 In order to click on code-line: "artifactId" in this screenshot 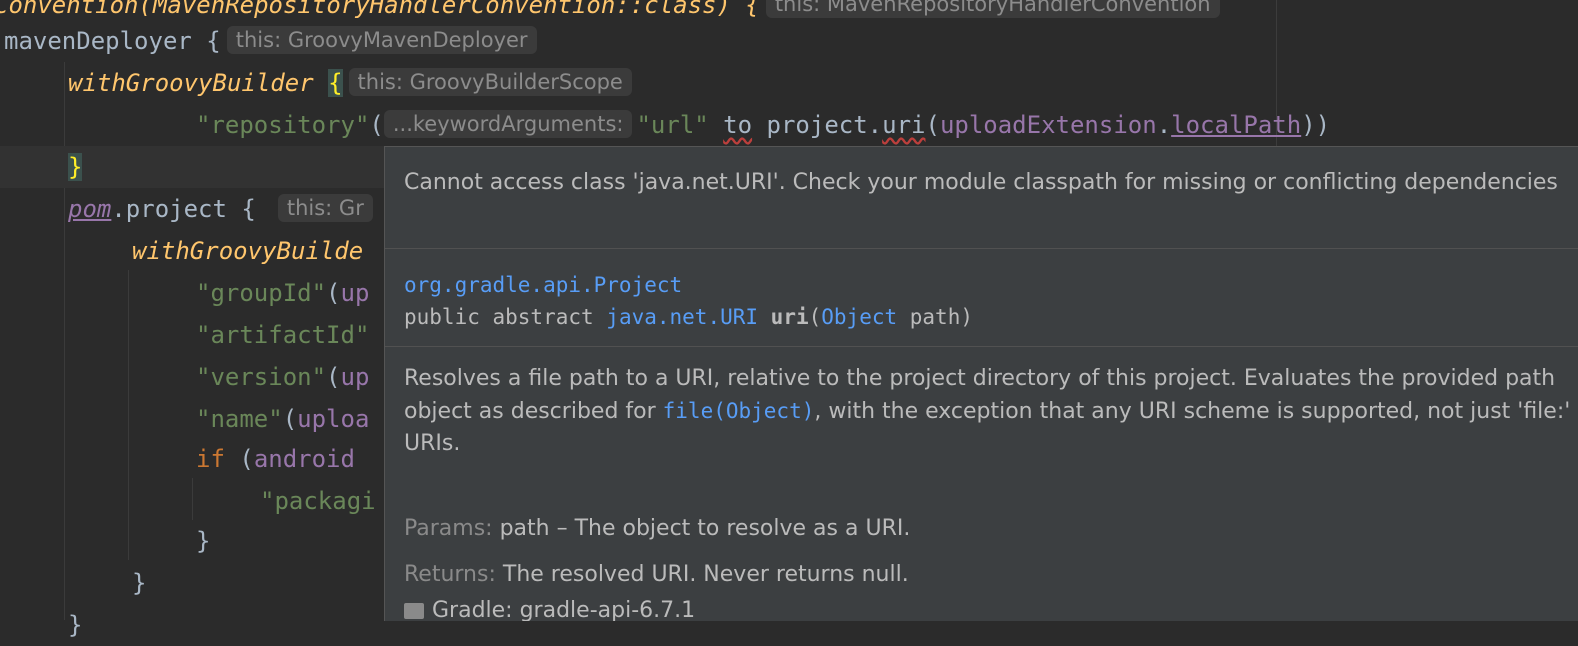, I will do `click(282, 335)`.